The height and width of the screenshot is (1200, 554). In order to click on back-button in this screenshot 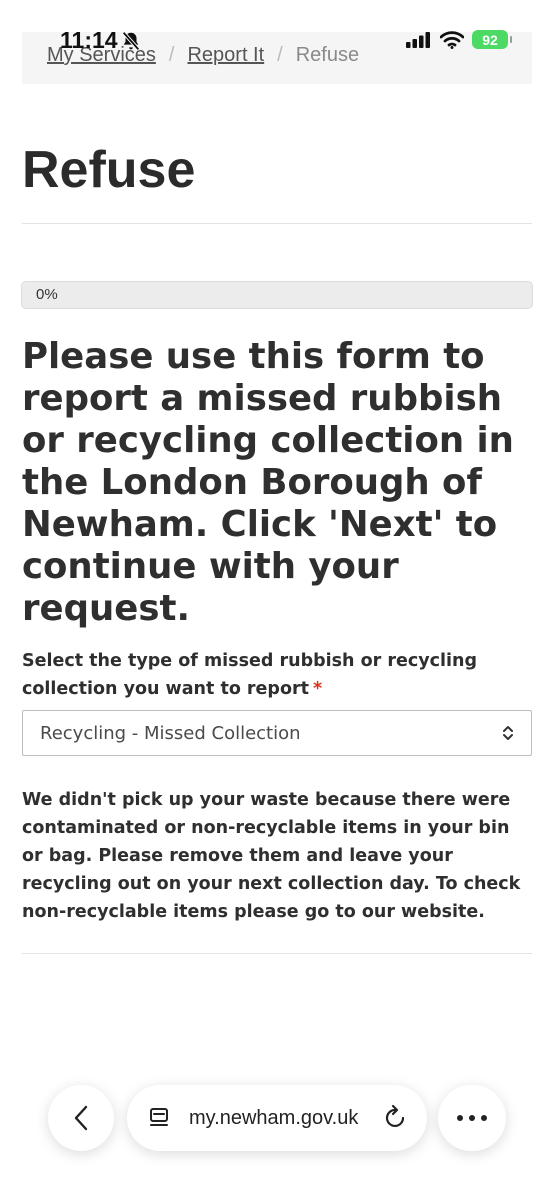, I will do `click(81, 1118)`.